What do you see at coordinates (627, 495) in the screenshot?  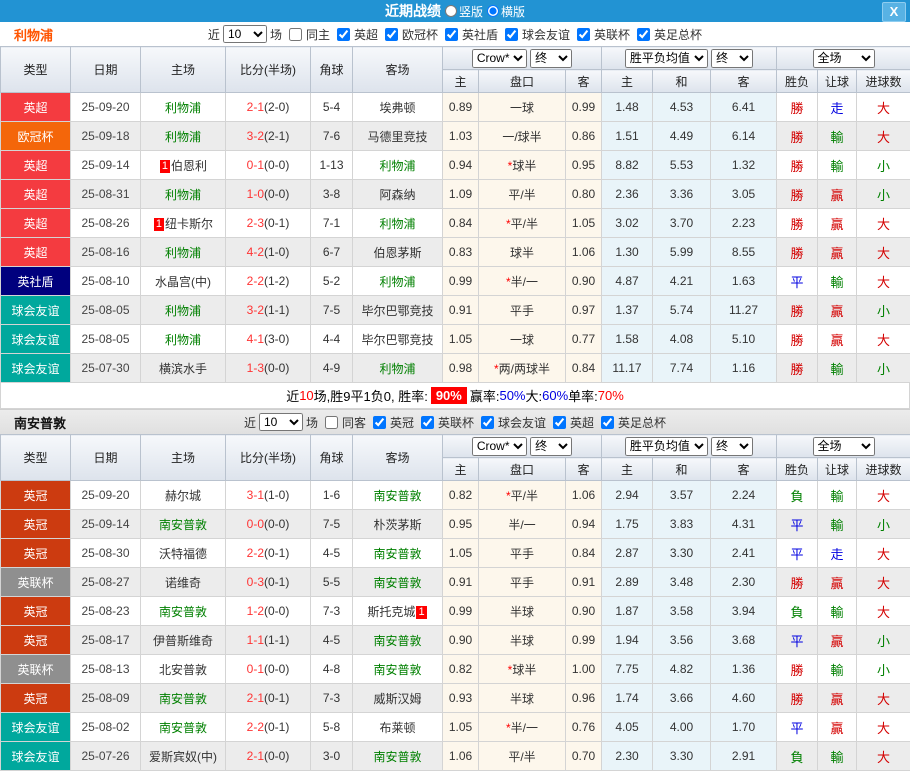 I see `euro-home-avg: 2.94` at bounding box center [627, 495].